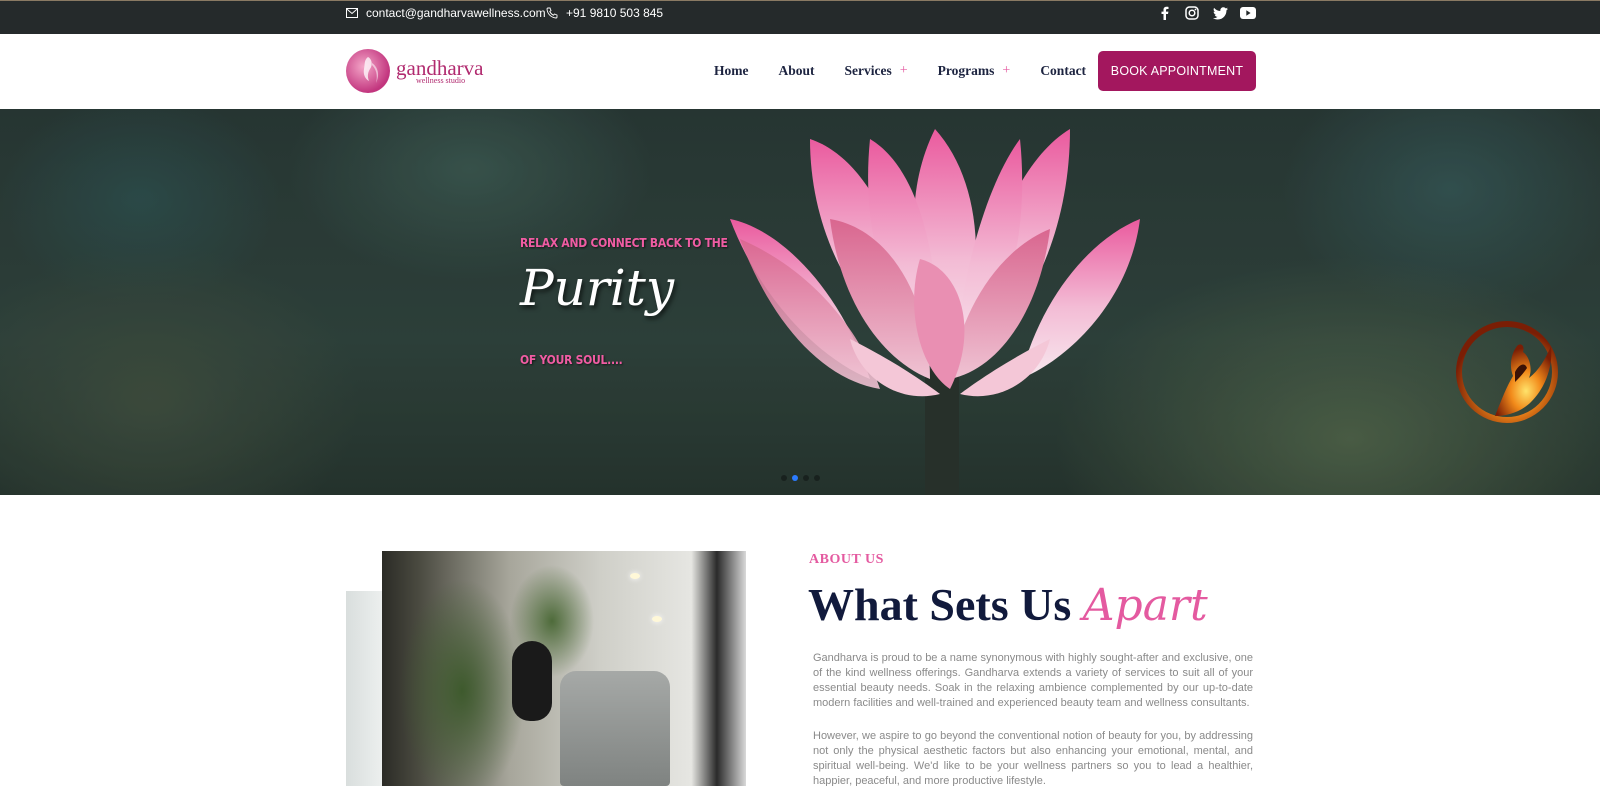 The width and height of the screenshot is (1600, 786). I want to click on guitar-shape, so click(532, 681).